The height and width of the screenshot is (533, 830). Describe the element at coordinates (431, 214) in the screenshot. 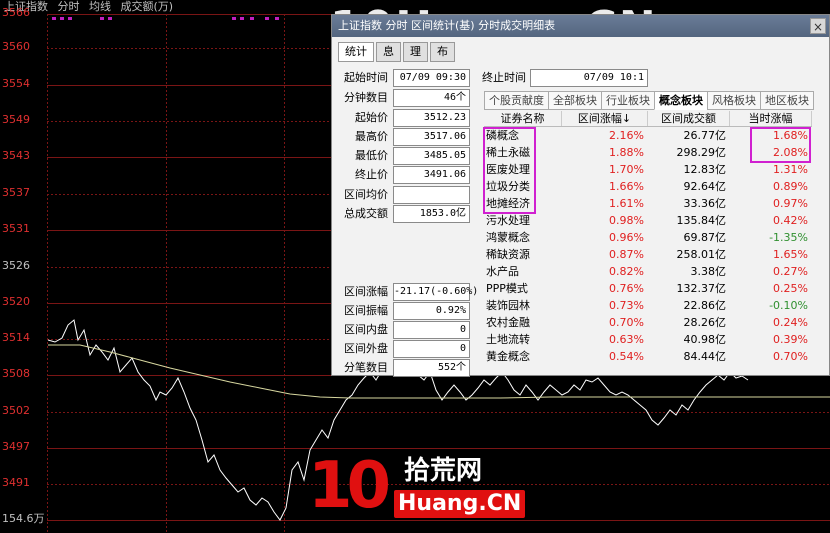

I see `stat-value: 1853.0亿` at that location.